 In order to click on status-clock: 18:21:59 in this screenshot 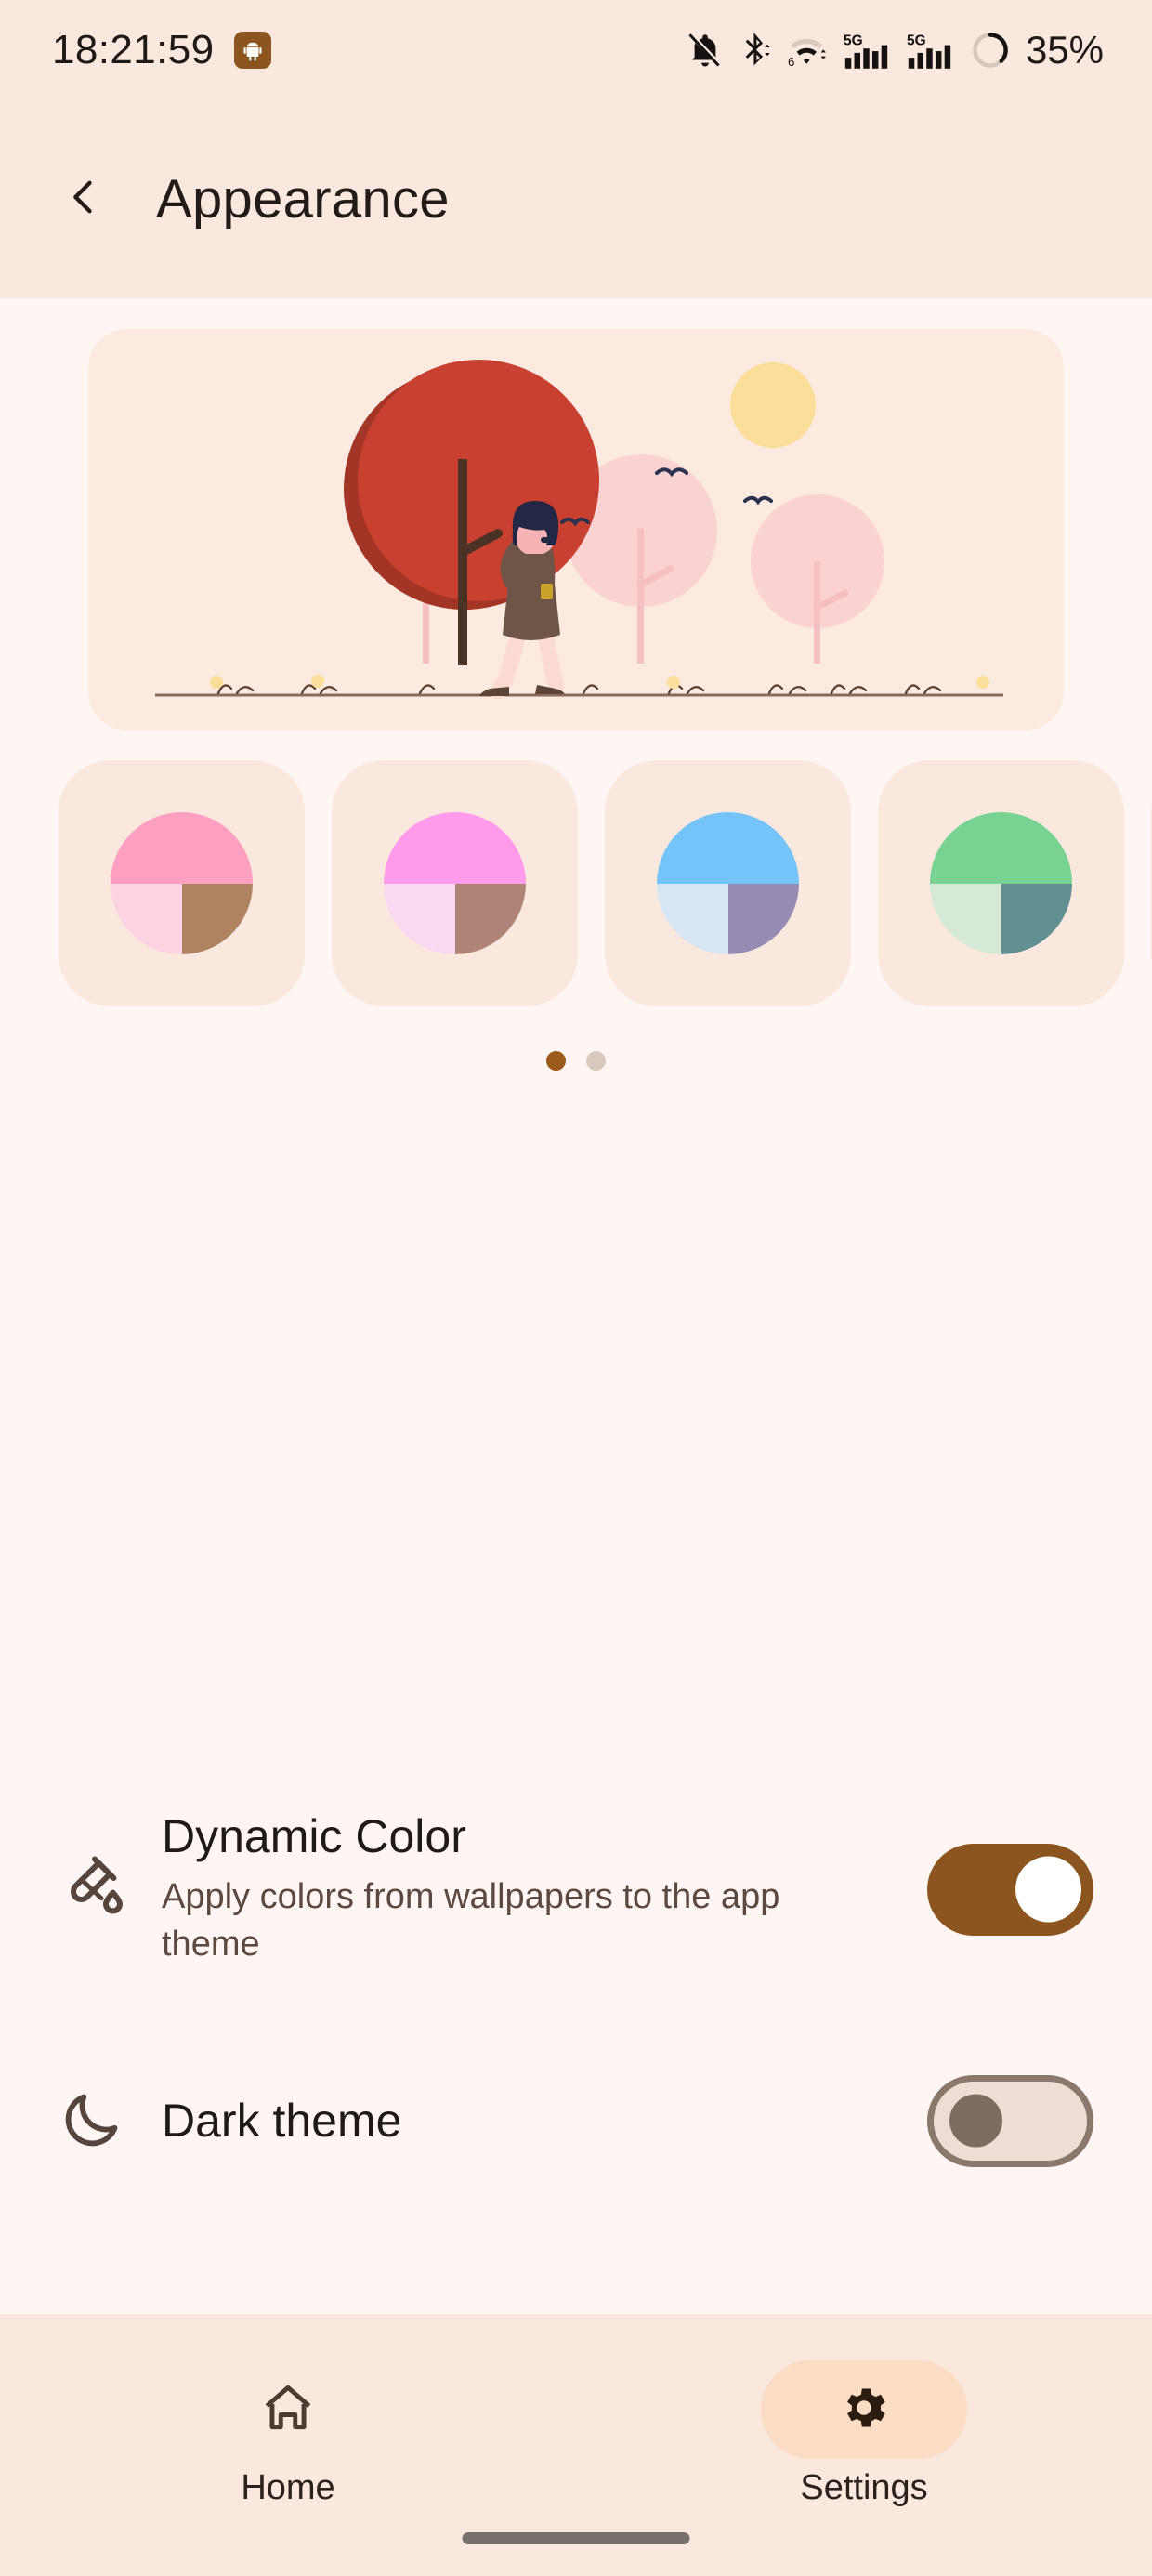, I will do `click(133, 49)`.